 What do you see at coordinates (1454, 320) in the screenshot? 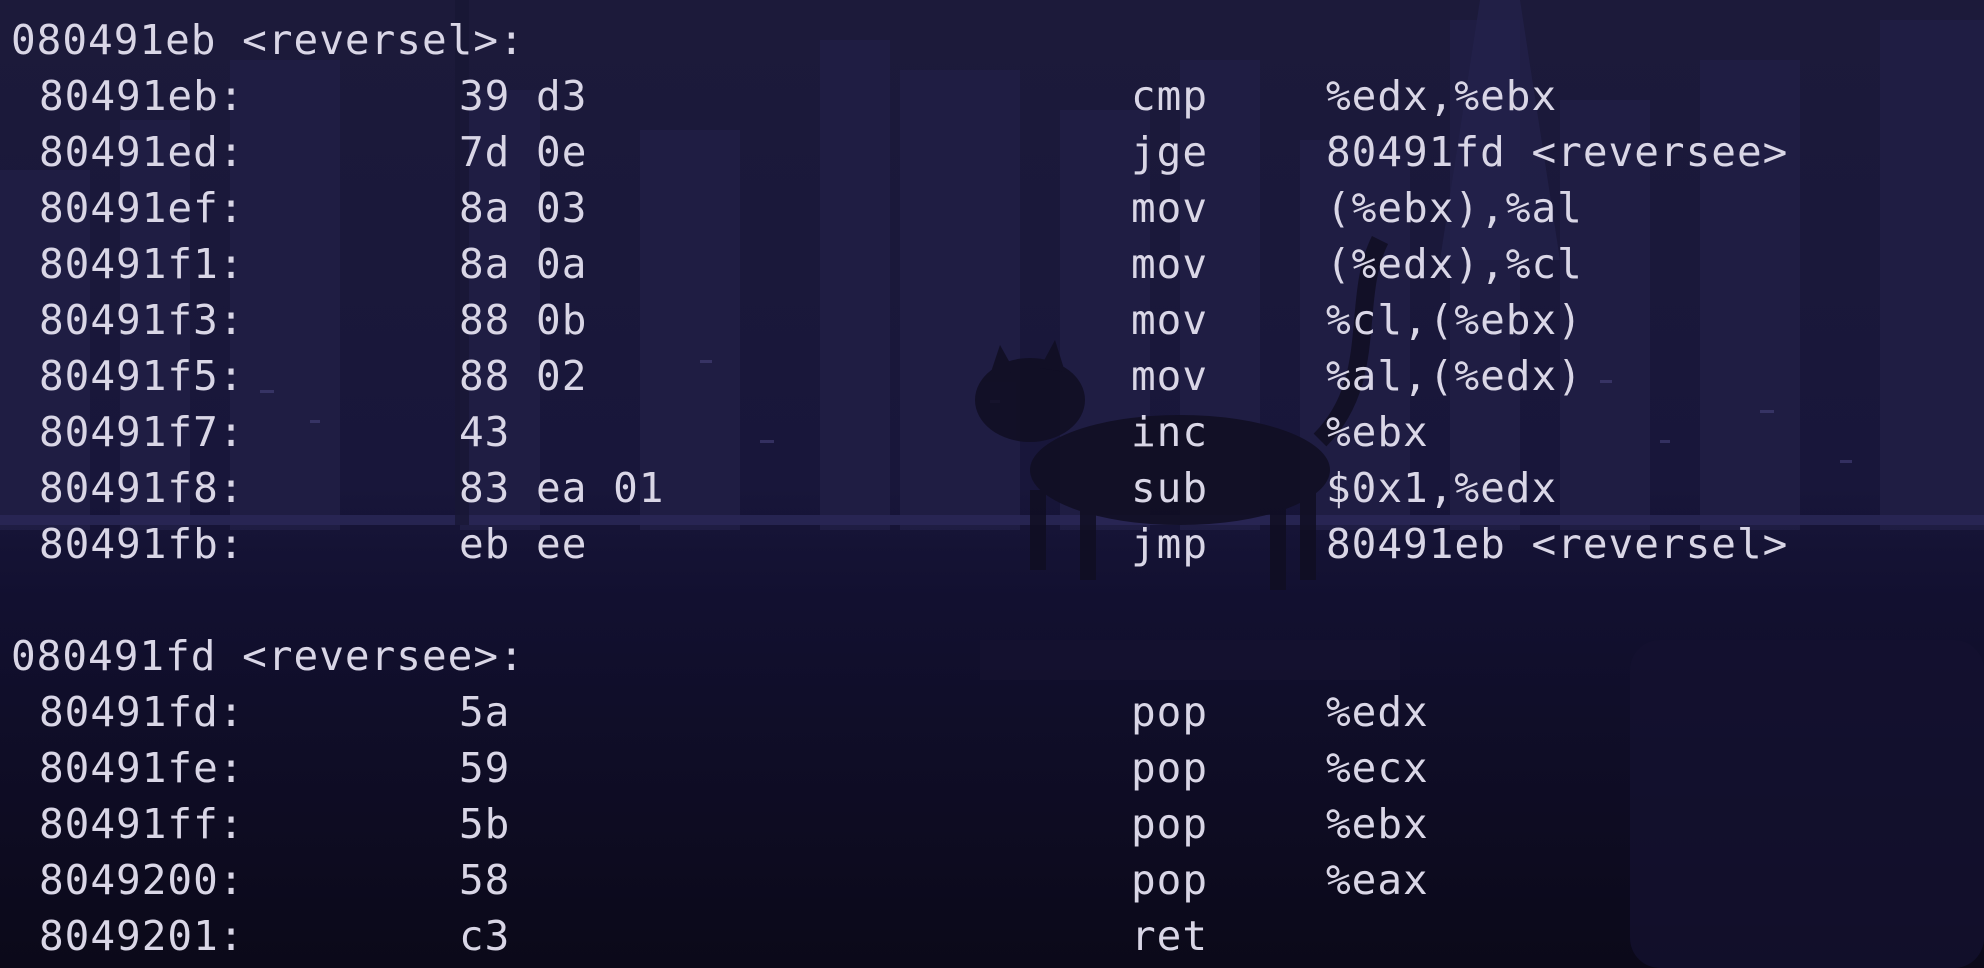
I see `instruction-operands: %cl,(%ebx)` at bounding box center [1454, 320].